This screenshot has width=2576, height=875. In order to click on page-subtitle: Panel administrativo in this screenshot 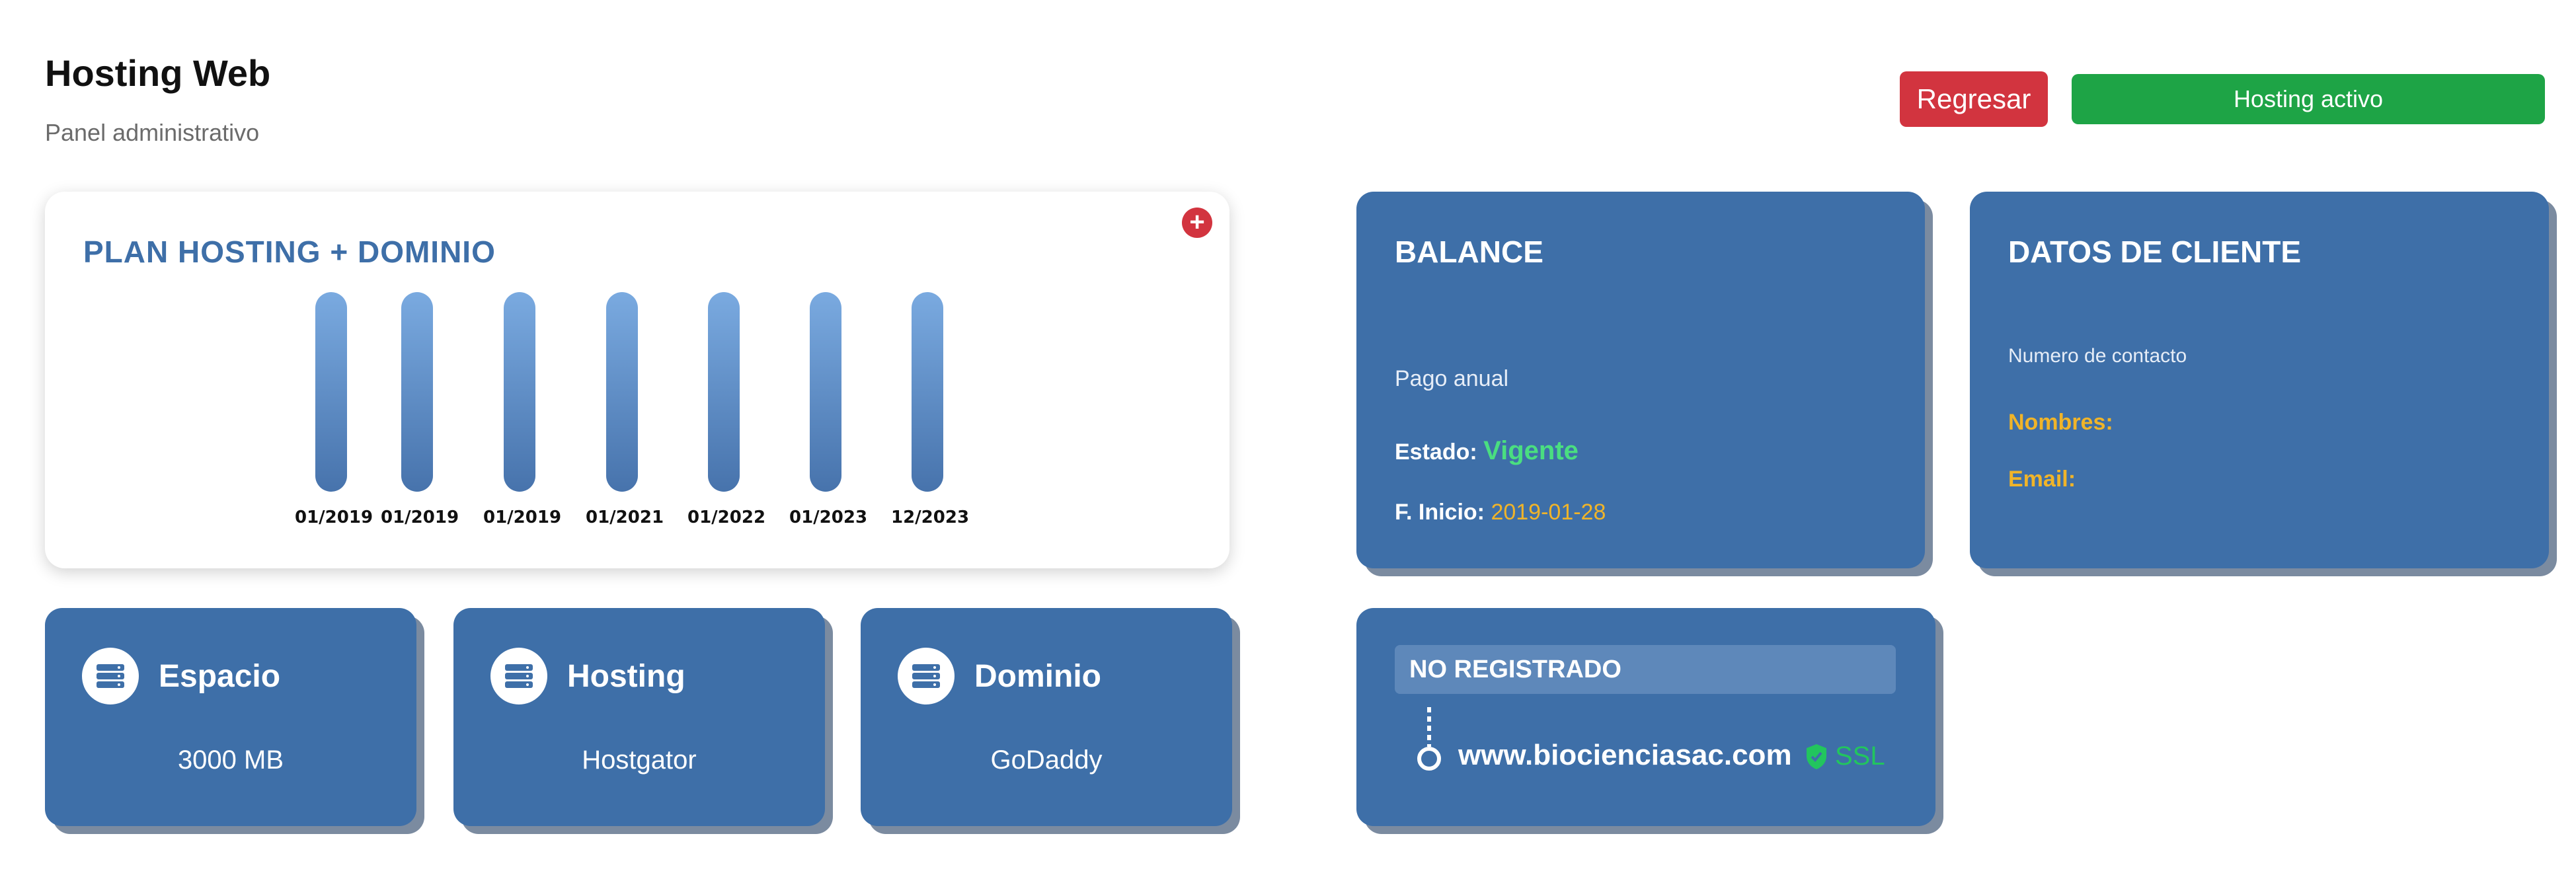, I will do `click(152, 132)`.